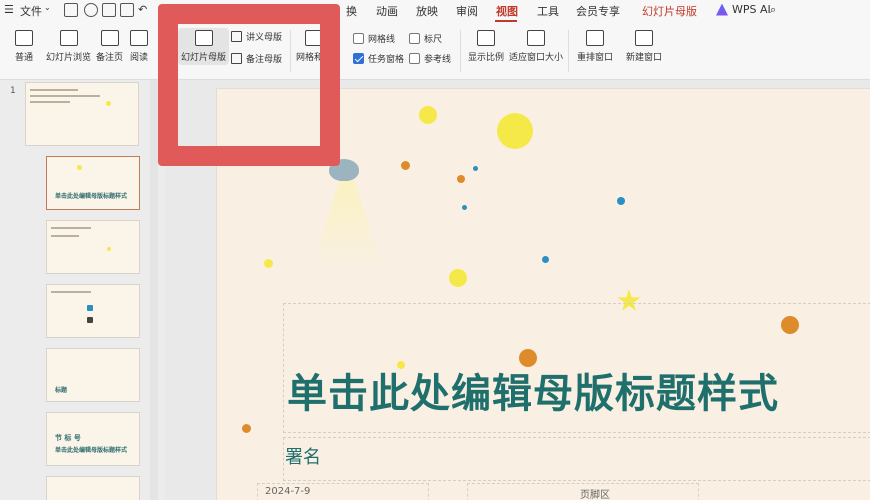 The image size is (870, 500). I want to click on menu-tab-animation: 动画, so click(387, 11).